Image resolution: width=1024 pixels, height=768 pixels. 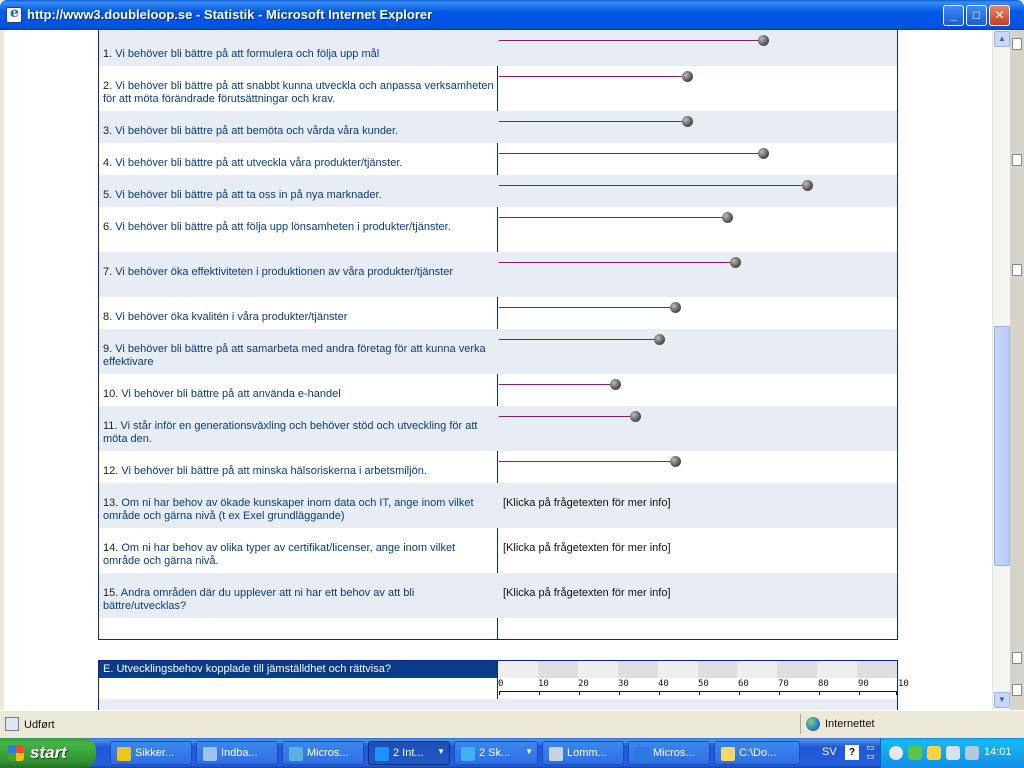 I want to click on question-number: 15., so click(x=111, y=593).